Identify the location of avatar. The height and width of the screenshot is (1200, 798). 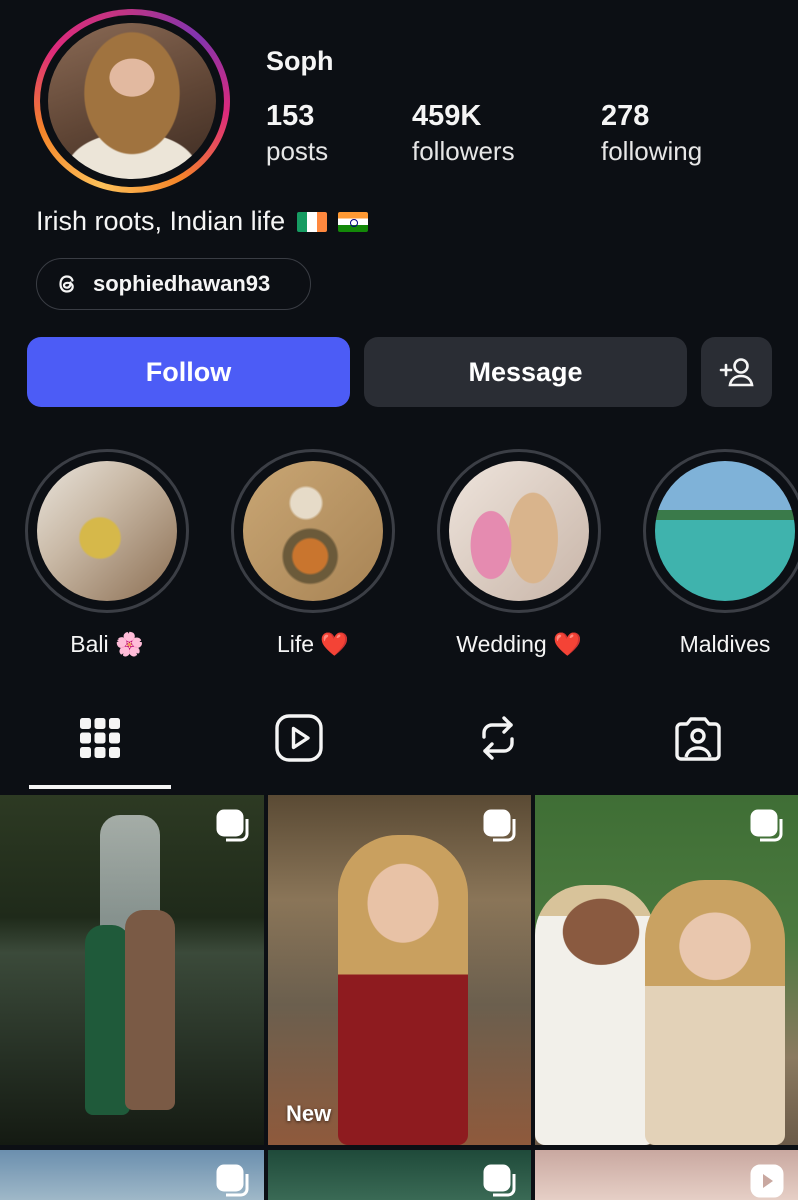
(132, 101).